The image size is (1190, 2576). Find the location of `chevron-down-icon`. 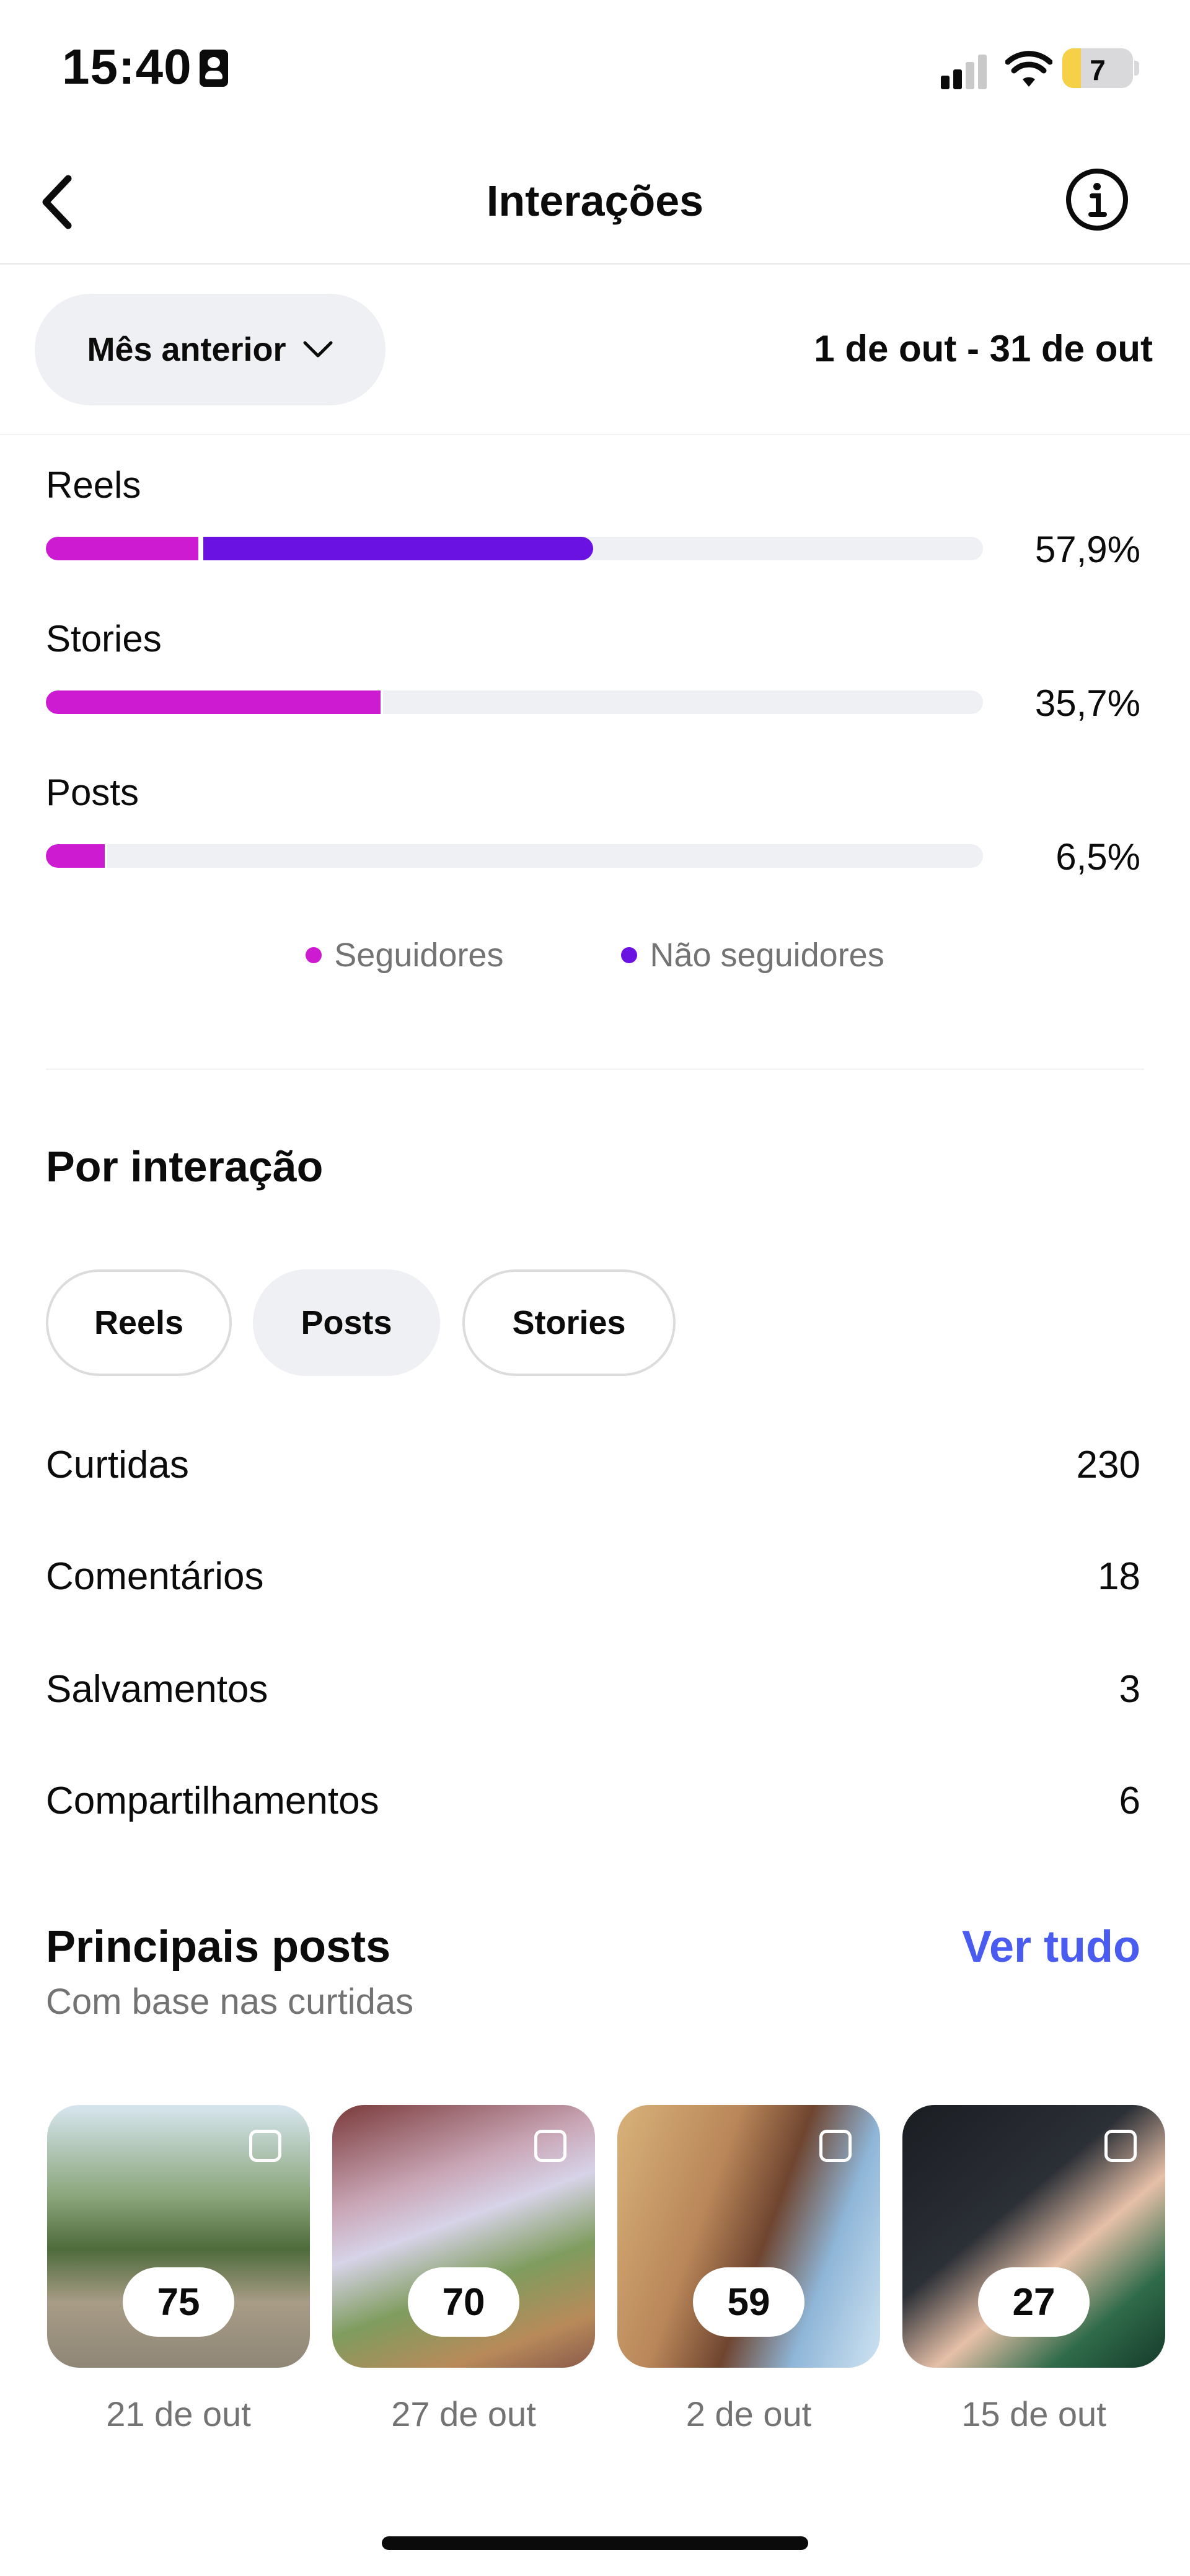

chevron-down-icon is located at coordinates (318, 349).